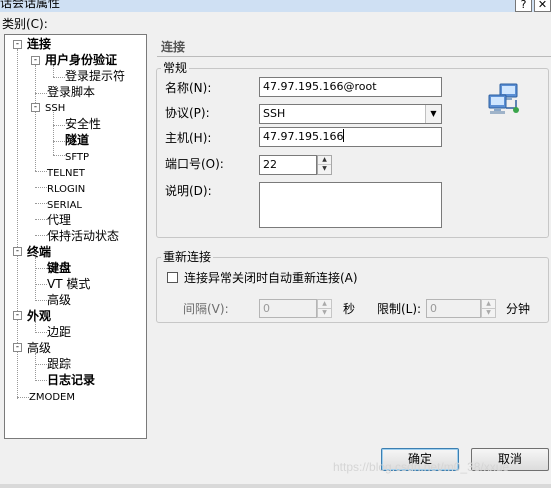 This screenshot has height=488, width=551. What do you see at coordinates (504, 100) in the screenshot?
I see `network-computers-icon` at bounding box center [504, 100].